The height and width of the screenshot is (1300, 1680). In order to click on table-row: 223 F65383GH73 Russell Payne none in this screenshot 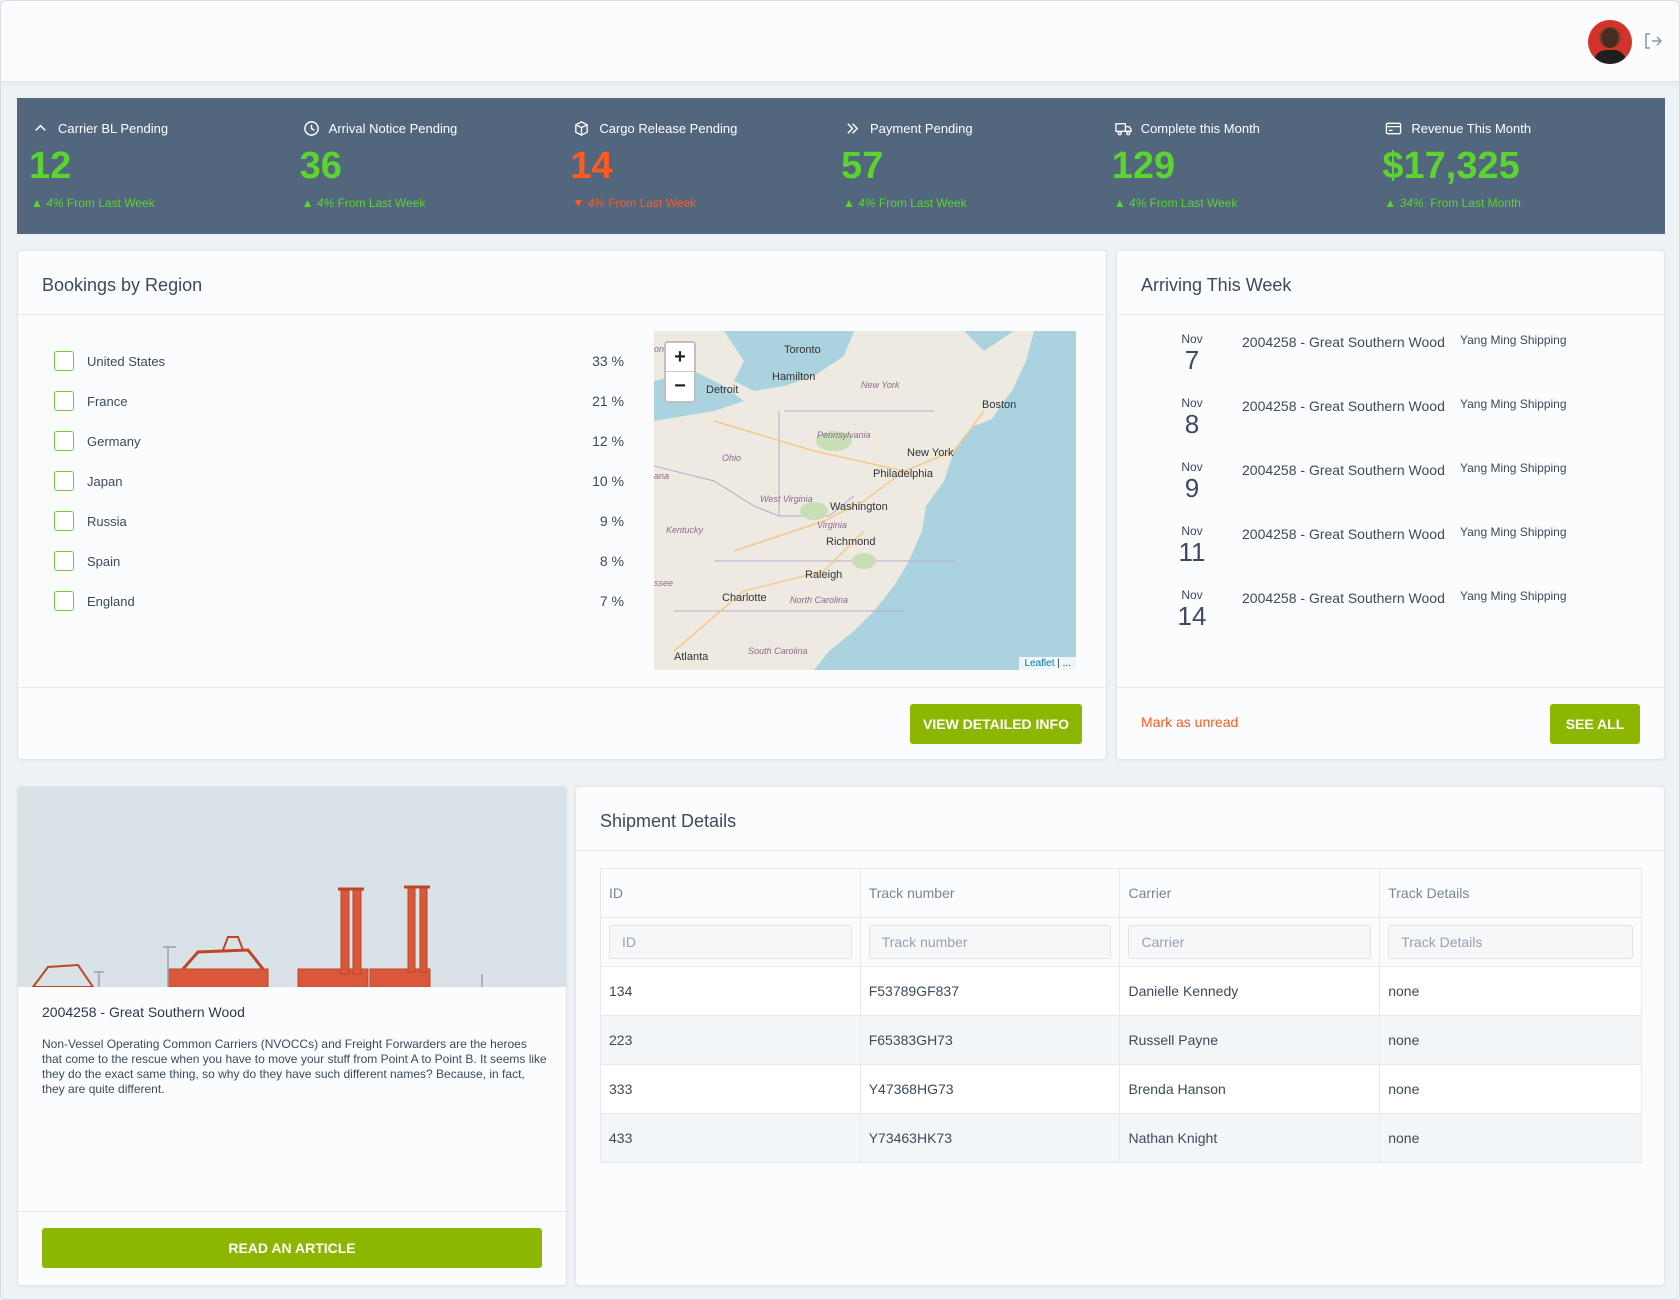, I will do `click(1121, 1040)`.